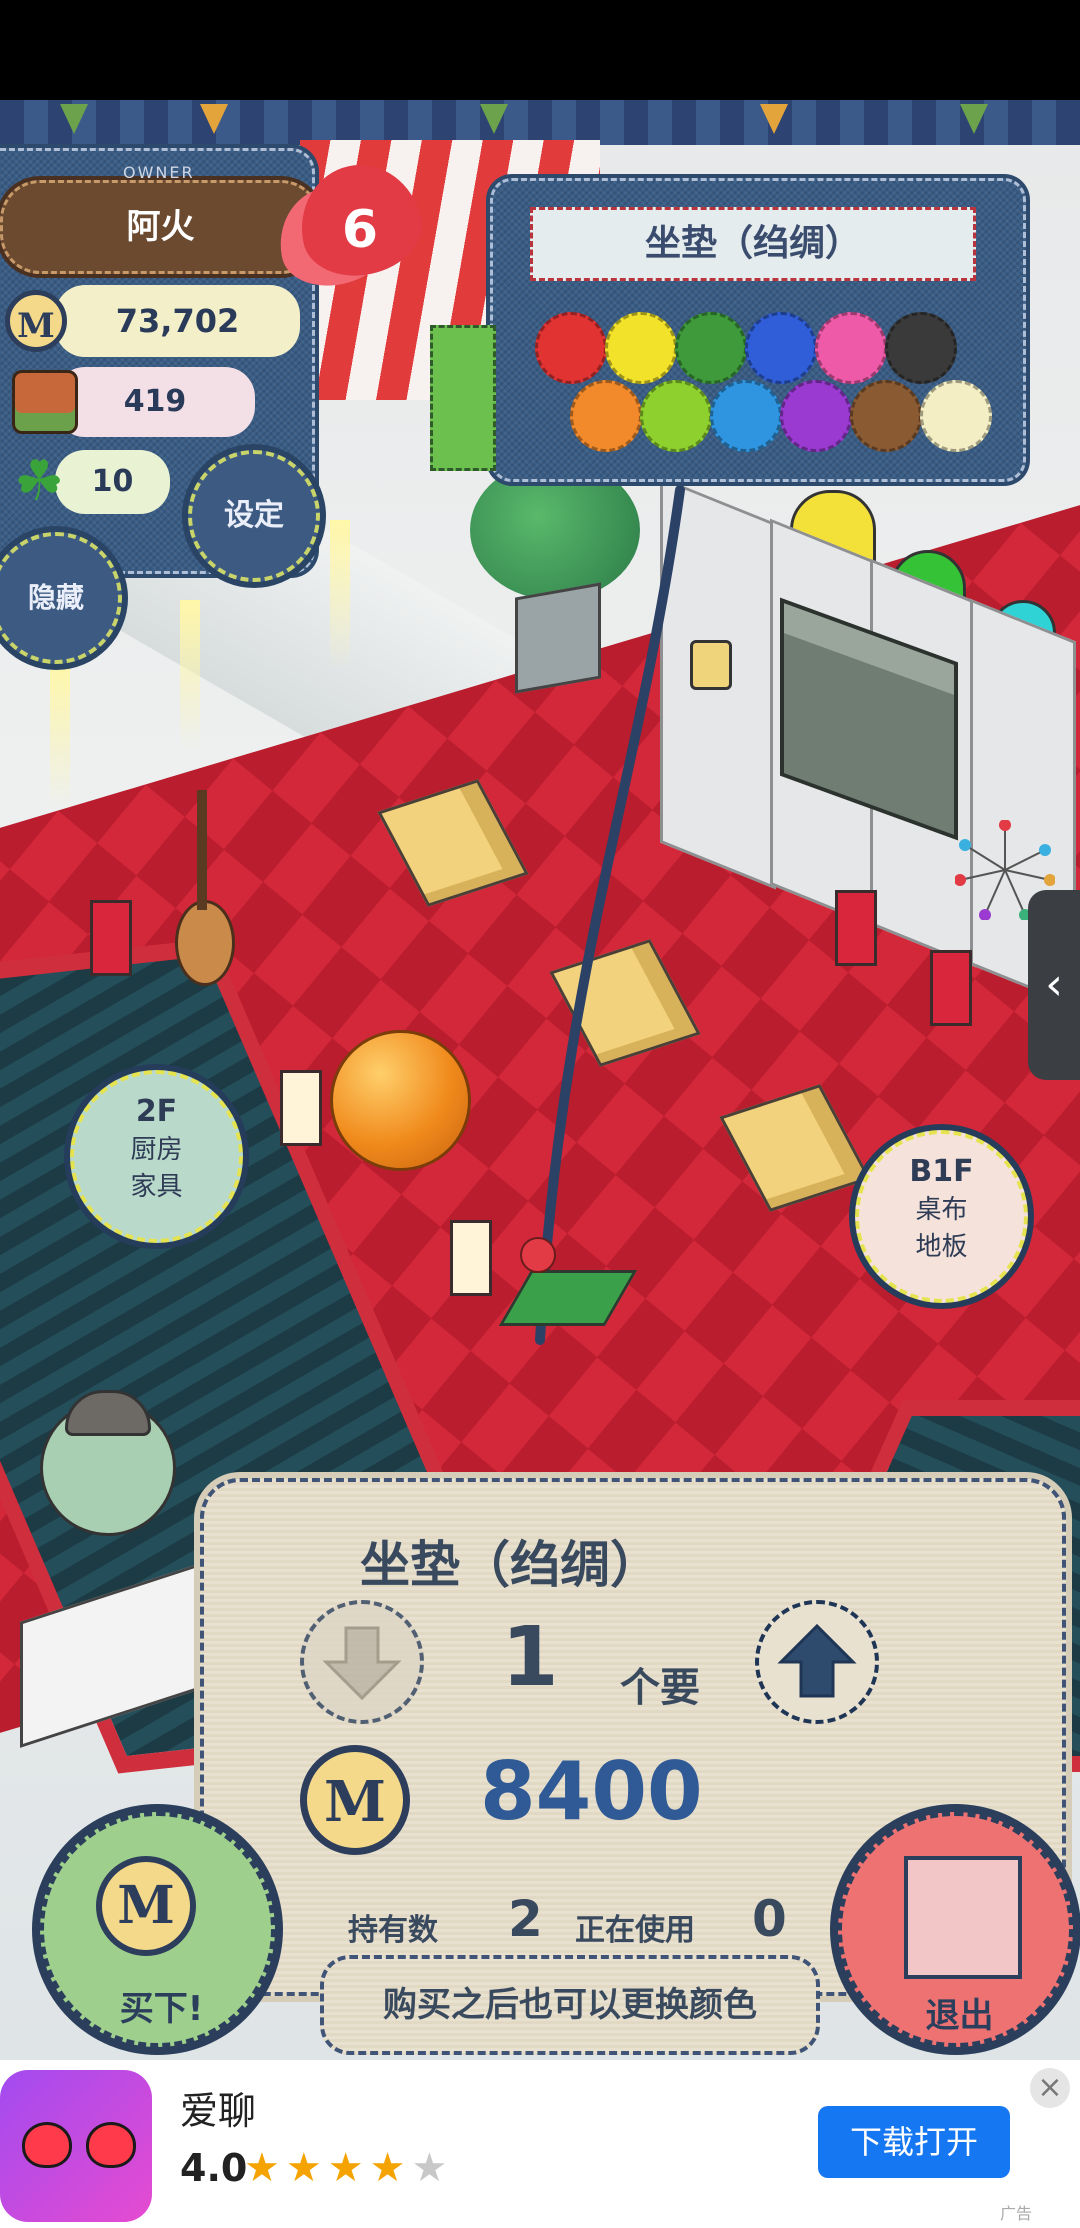  I want to click on arrow-up-icon, so click(817, 1660).